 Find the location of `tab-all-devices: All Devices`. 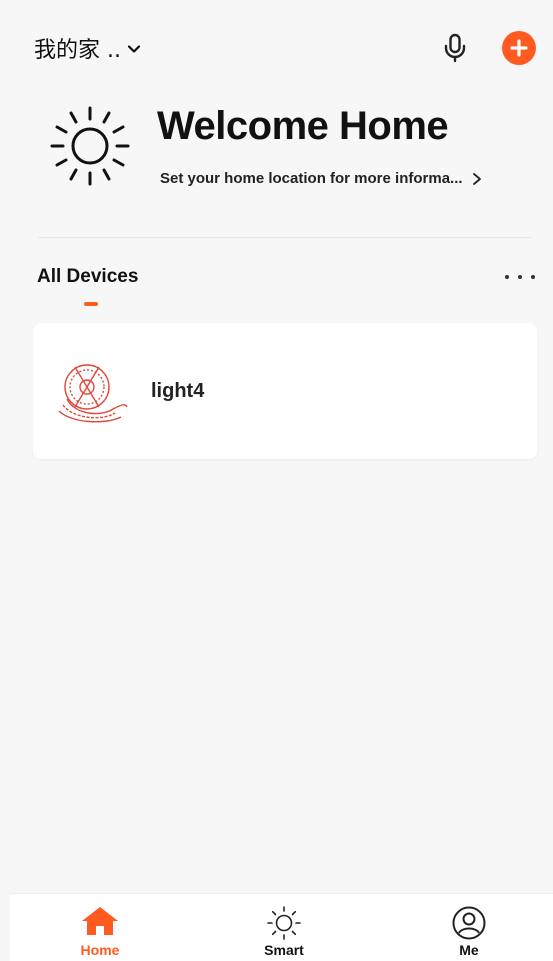

tab-all-devices: All Devices is located at coordinates (87, 277).